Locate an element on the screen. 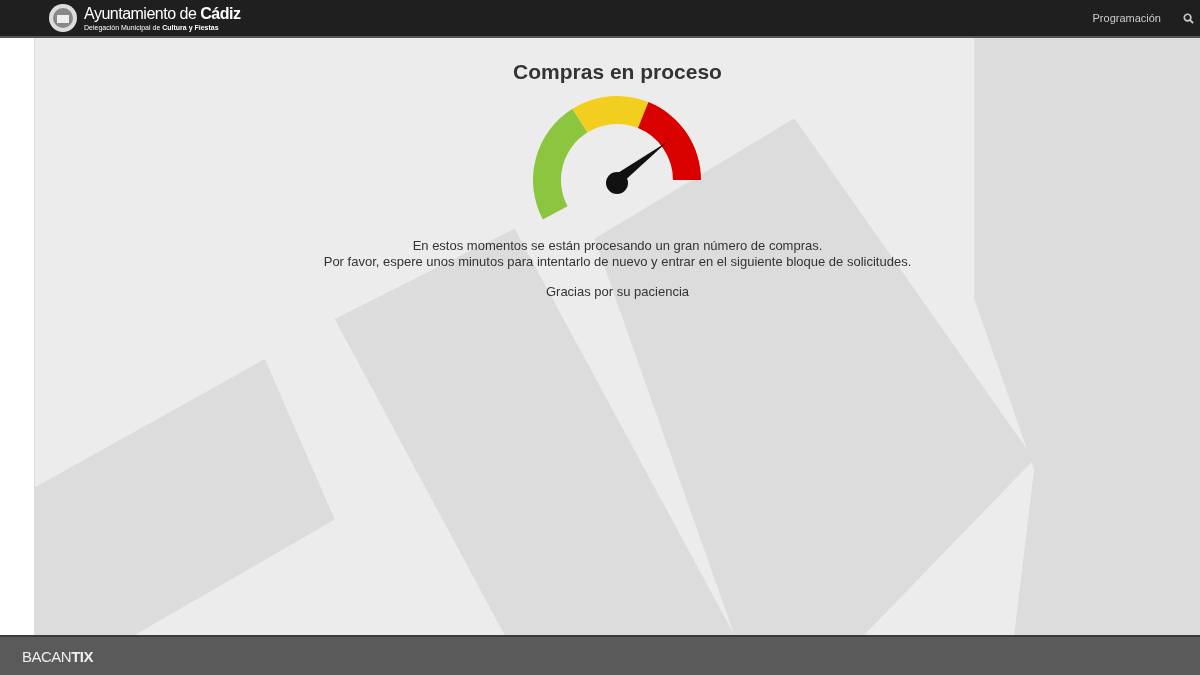 Image resolution: width=1200 pixels, height=675 pixels. crest-logo-icon is located at coordinates (63, 18).